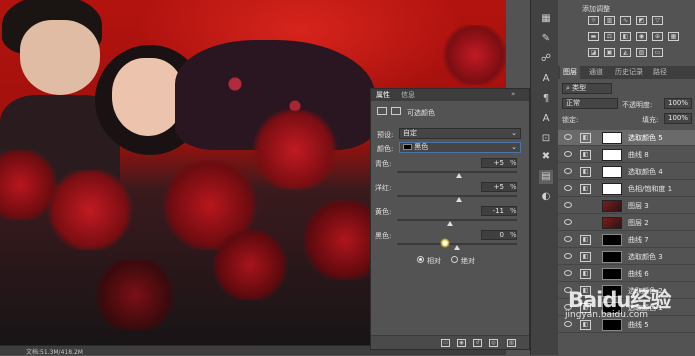  Describe the element at coordinates (445, 343) in the screenshot. I see `clip-to-layer-icon: ▭` at that location.